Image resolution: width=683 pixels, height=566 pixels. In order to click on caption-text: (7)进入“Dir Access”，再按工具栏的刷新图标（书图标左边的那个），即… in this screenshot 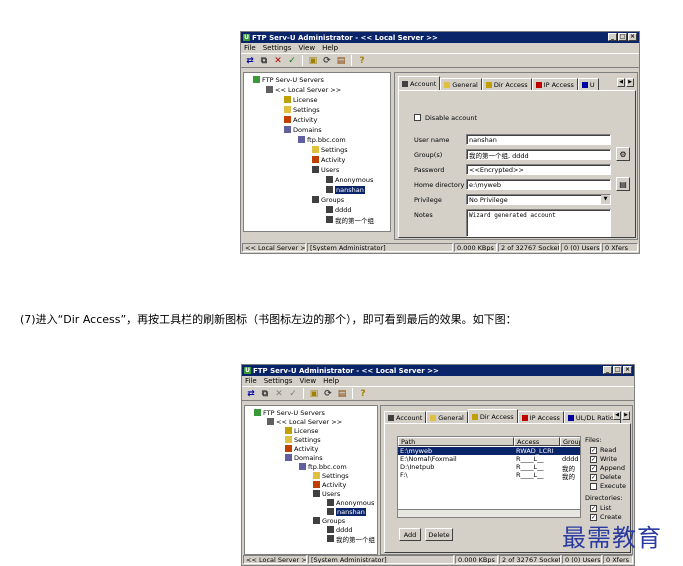, I will do `click(268, 319)`.